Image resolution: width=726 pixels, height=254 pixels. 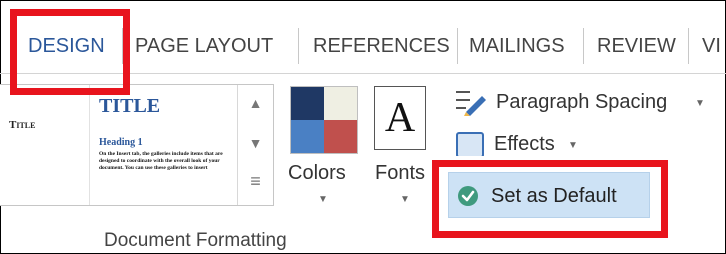 I want to click on fonts-button: A Fonts ▼, so click(x=403, y=146).